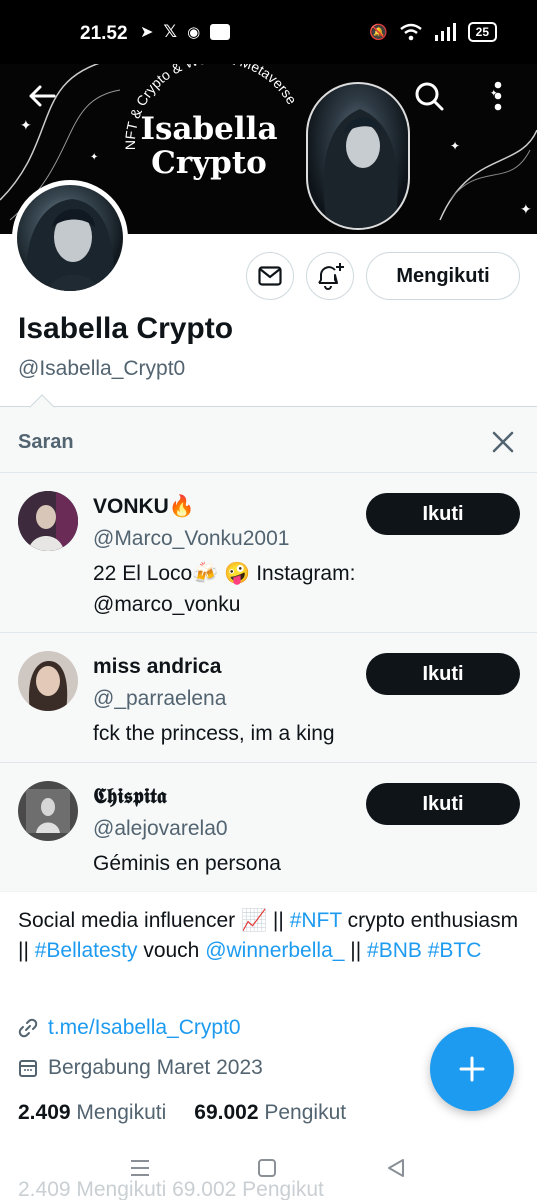 The height and width of the screenshot is (1200, 537). Describe the element at coordinates (482, 32) in the screenshot. I see `battery-indicator: 25` at that location.